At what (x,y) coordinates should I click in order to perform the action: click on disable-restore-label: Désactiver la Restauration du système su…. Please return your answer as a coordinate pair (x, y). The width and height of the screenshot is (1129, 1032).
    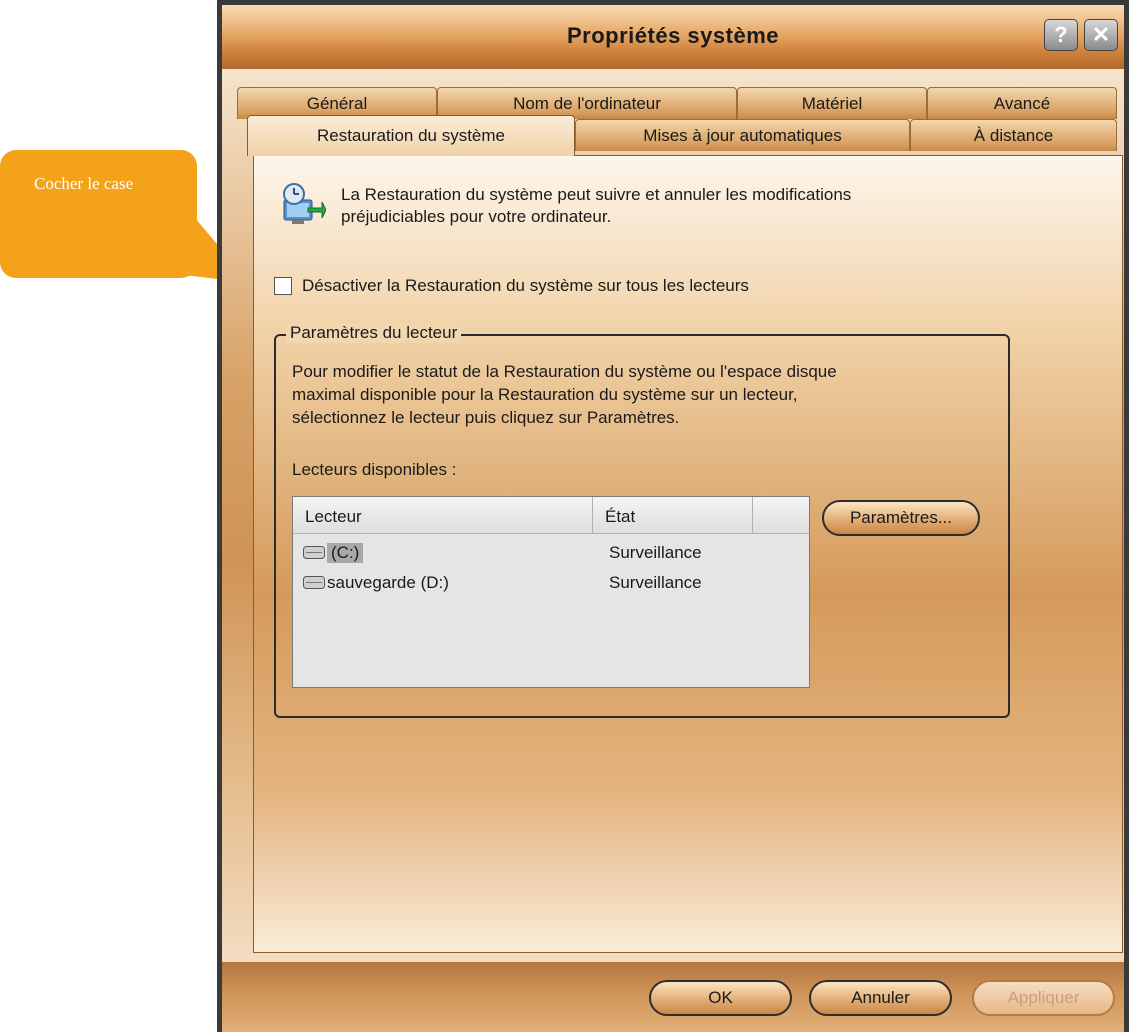
    Looking at the image, I should click on (525, 286).